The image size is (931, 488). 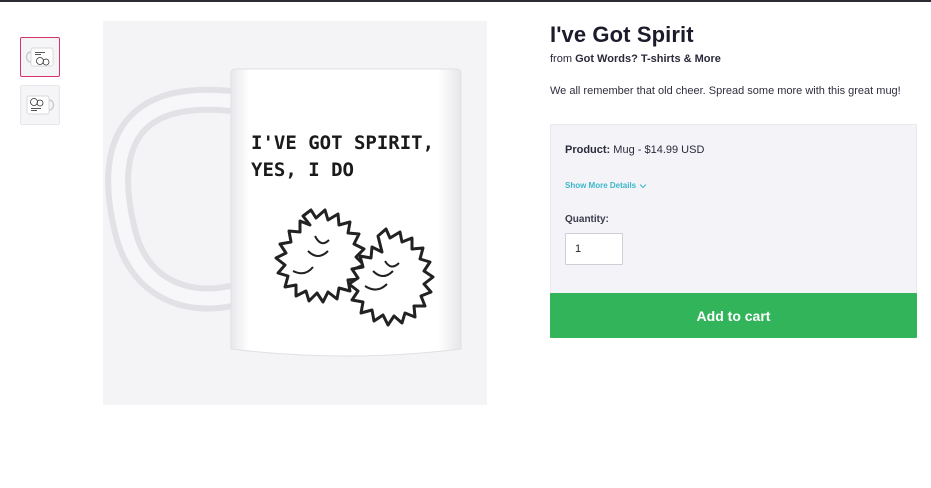 What do you see at coordinates (648, 59) in the screenshot?
I see `store-link: Got Words? T-shirts & More` at bounding box center [648, 59].